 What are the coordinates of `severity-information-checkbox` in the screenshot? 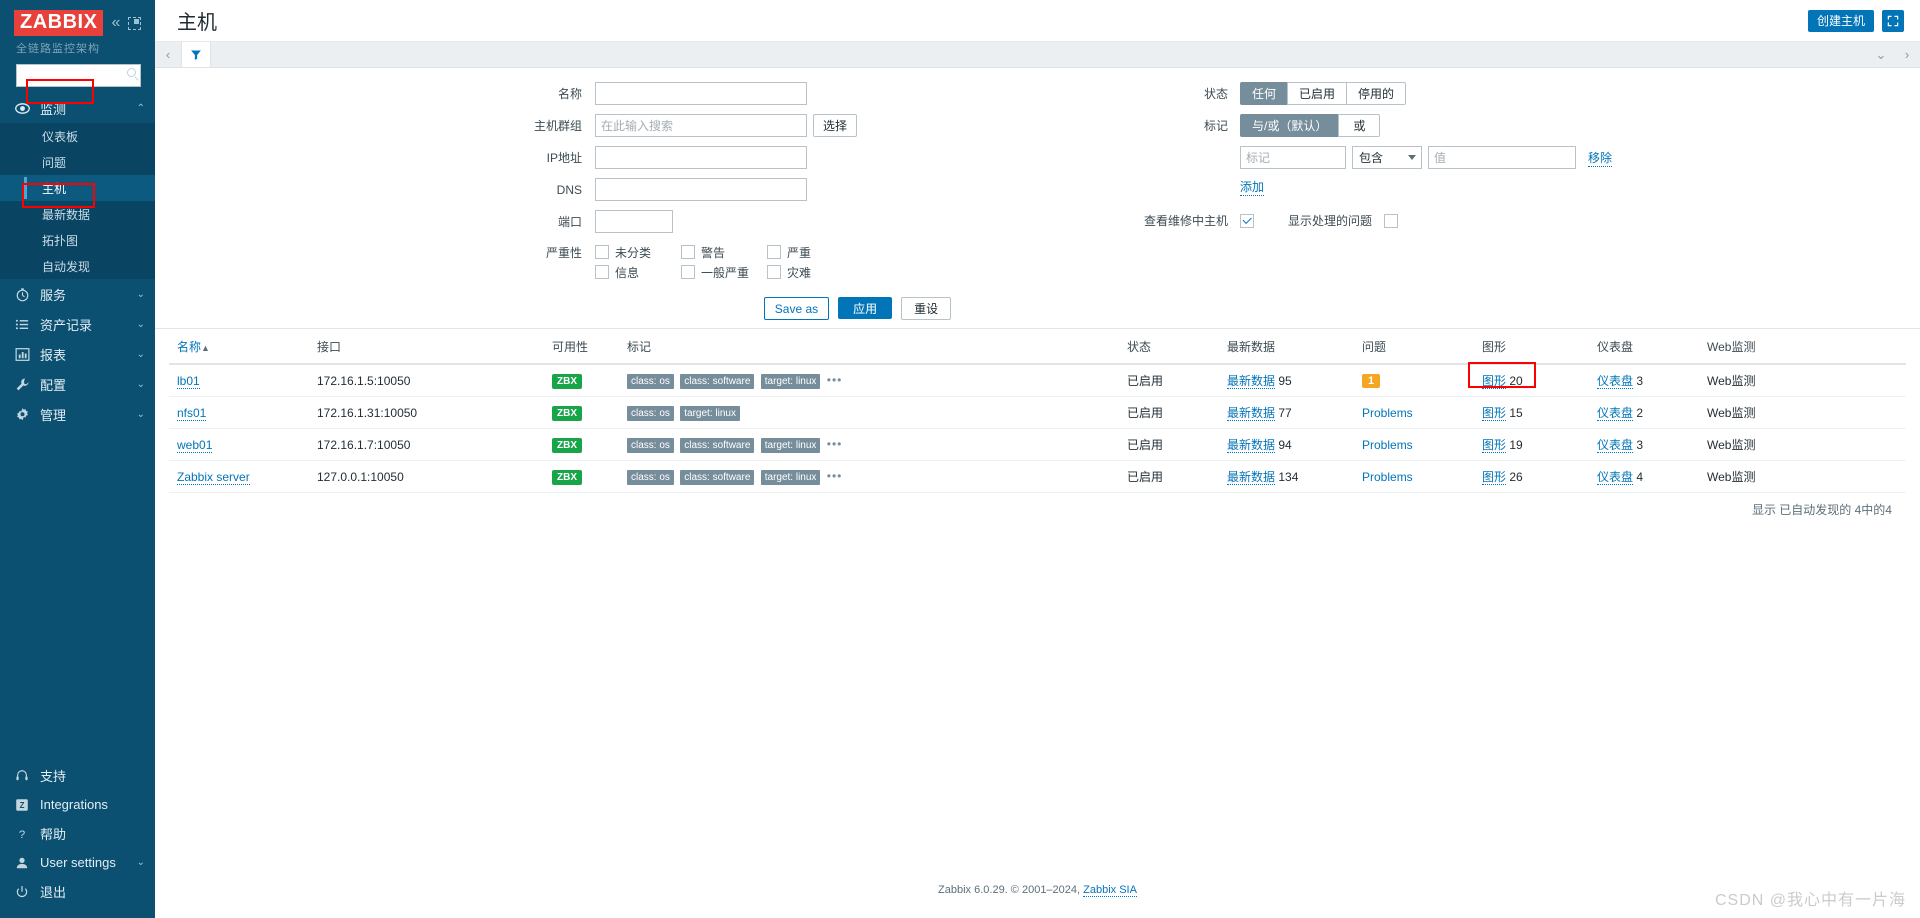 It's located at (602, 272).